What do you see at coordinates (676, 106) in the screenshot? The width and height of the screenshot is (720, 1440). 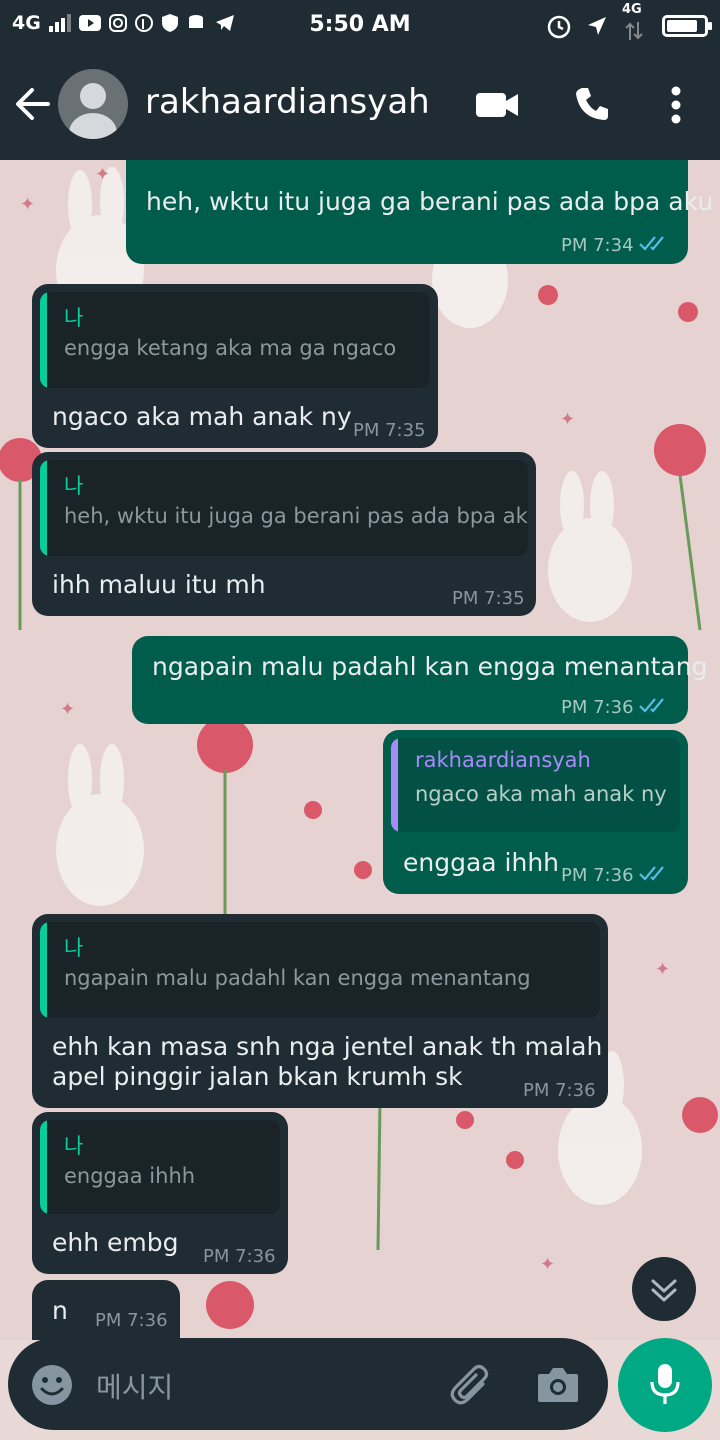 I see `more-vert-icon` at bounding box center [676, 106].